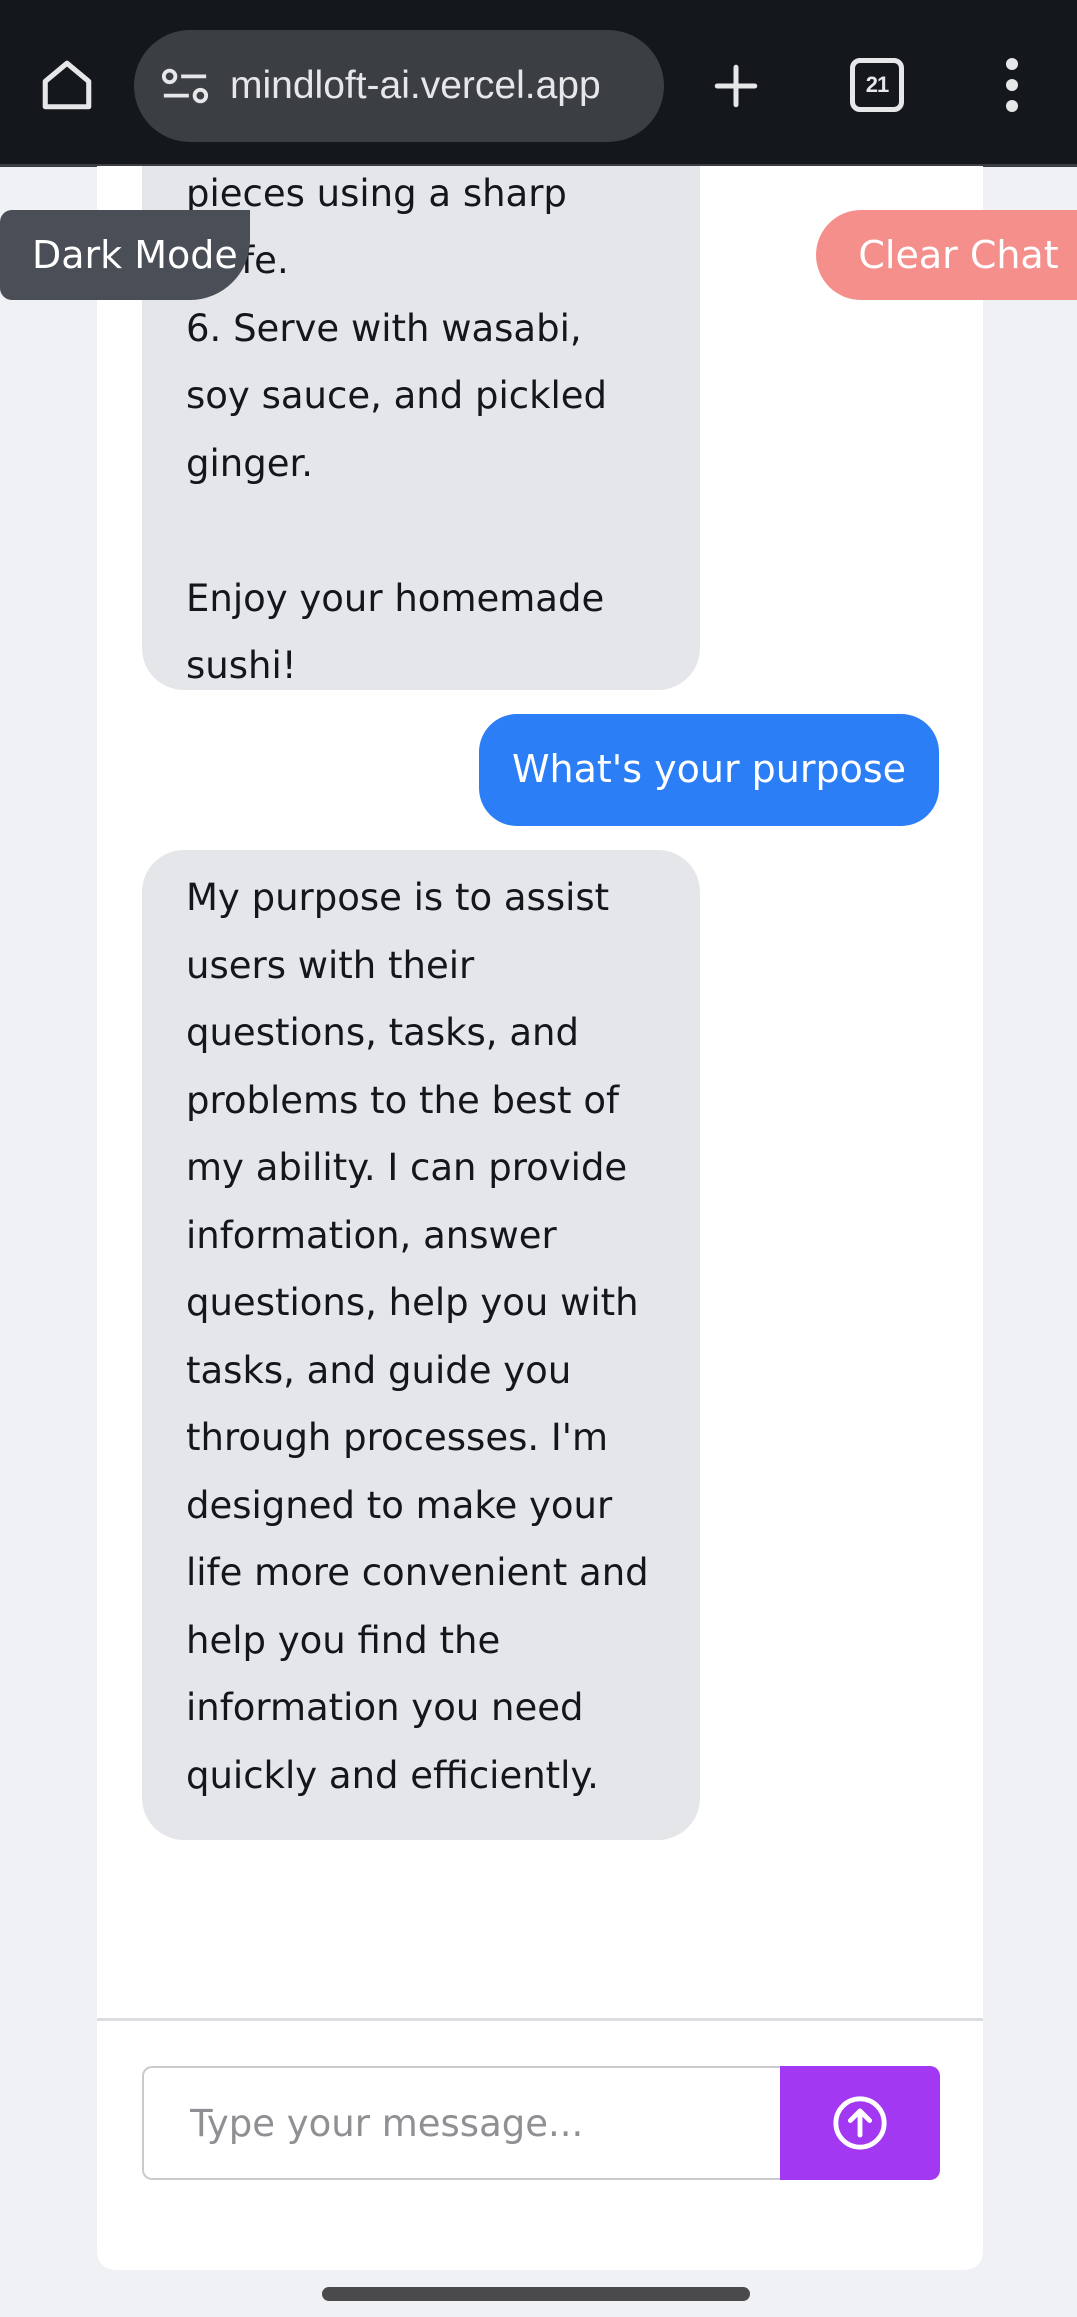 This screenshot has height=2317, width=1077. Describe the element at coordinates (1012, 85) in the screenshot. I see `more-vert-icon` at that location.